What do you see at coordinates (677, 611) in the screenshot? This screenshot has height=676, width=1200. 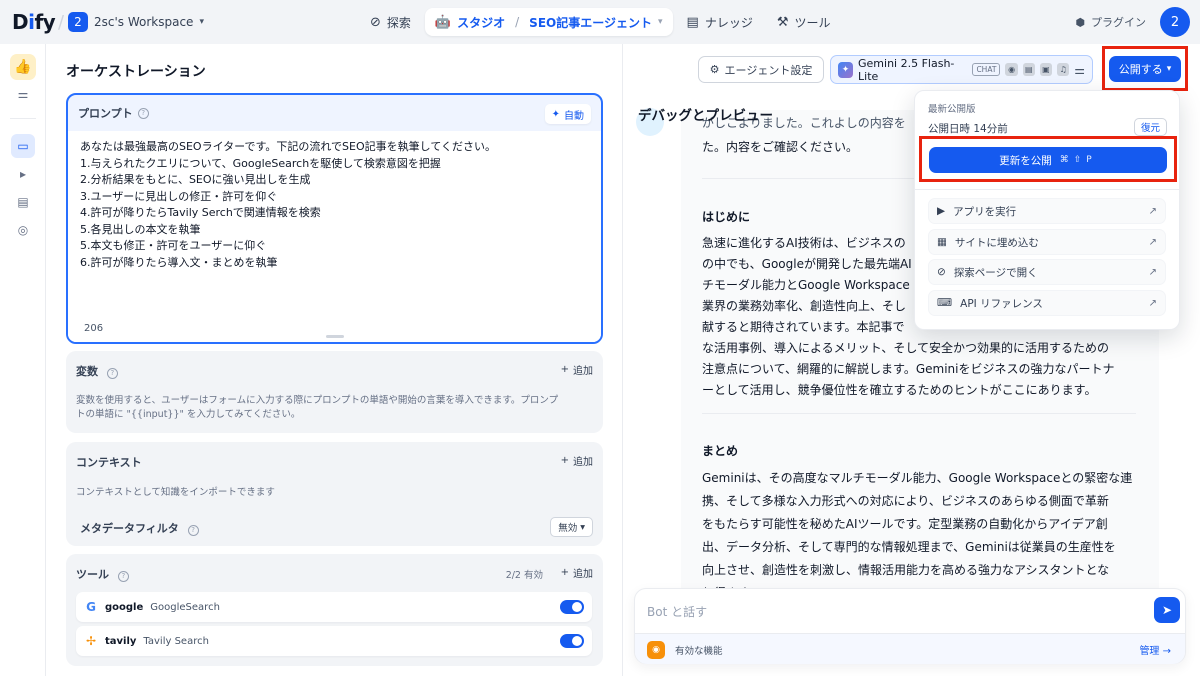 I see `chat-input: Bot と話す` at bounding box center [677, 611].